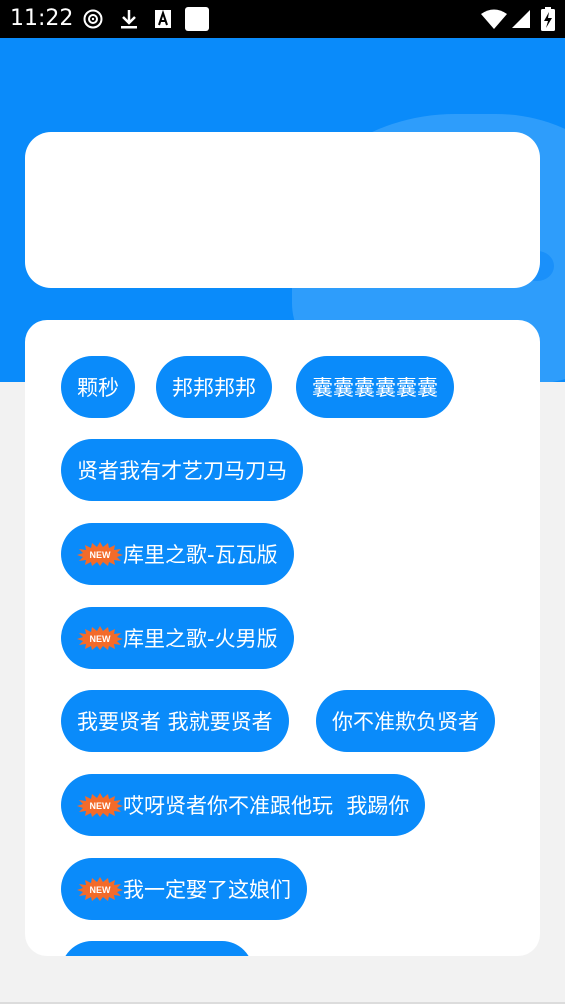 The image size is (565, 1004). I want to click on sound-button-label: 邦邦邦邦, so click(214, 388).